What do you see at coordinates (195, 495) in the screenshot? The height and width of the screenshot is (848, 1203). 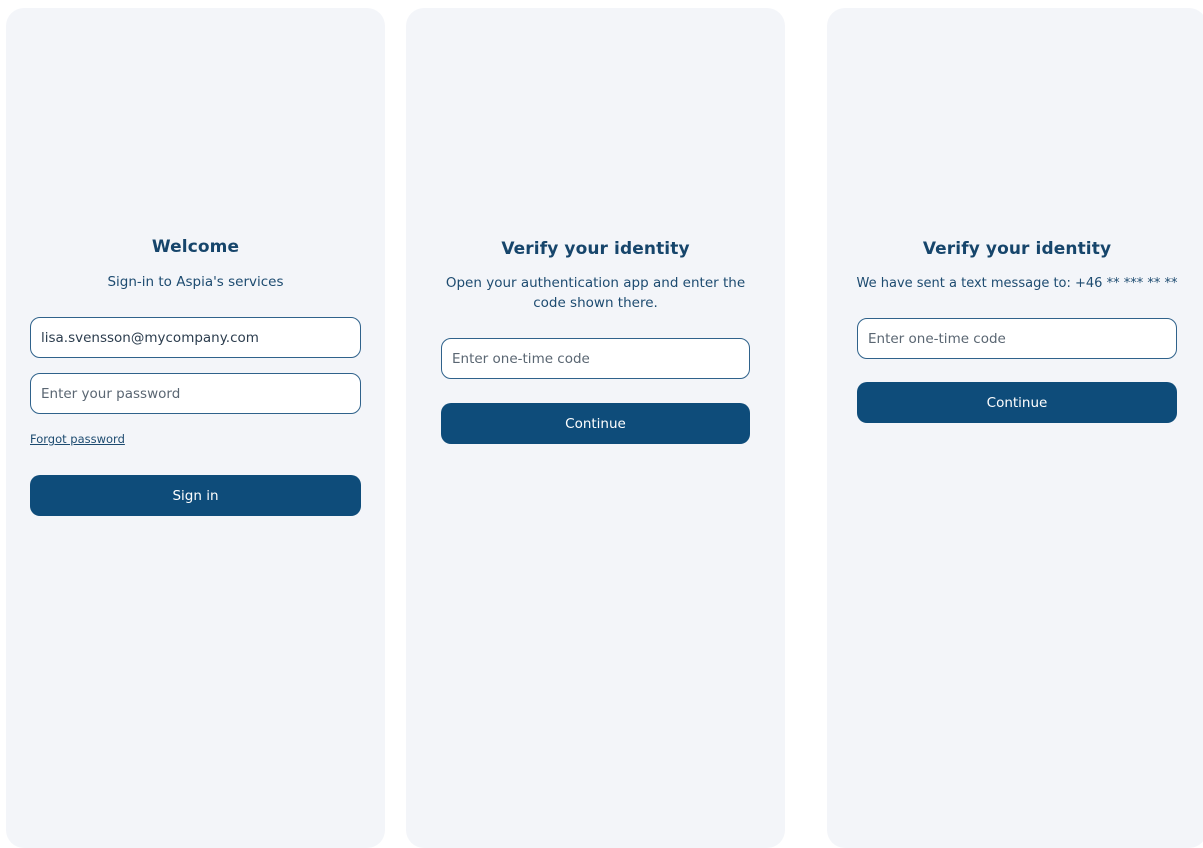 I see `sign-in-button: Sign in` at bounding box center [195, 495].